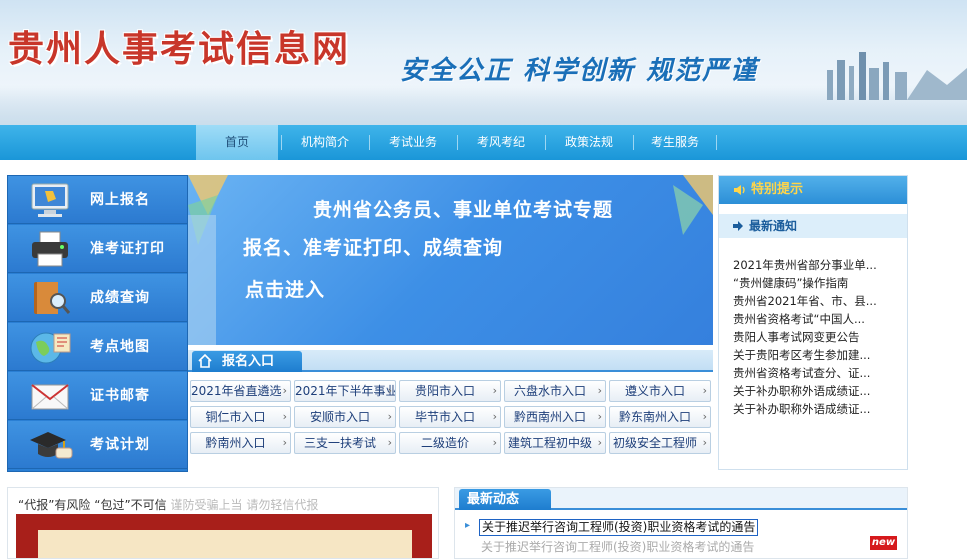  I want to click on site-title: 贵州人事考试信息网, so click(179, 46).